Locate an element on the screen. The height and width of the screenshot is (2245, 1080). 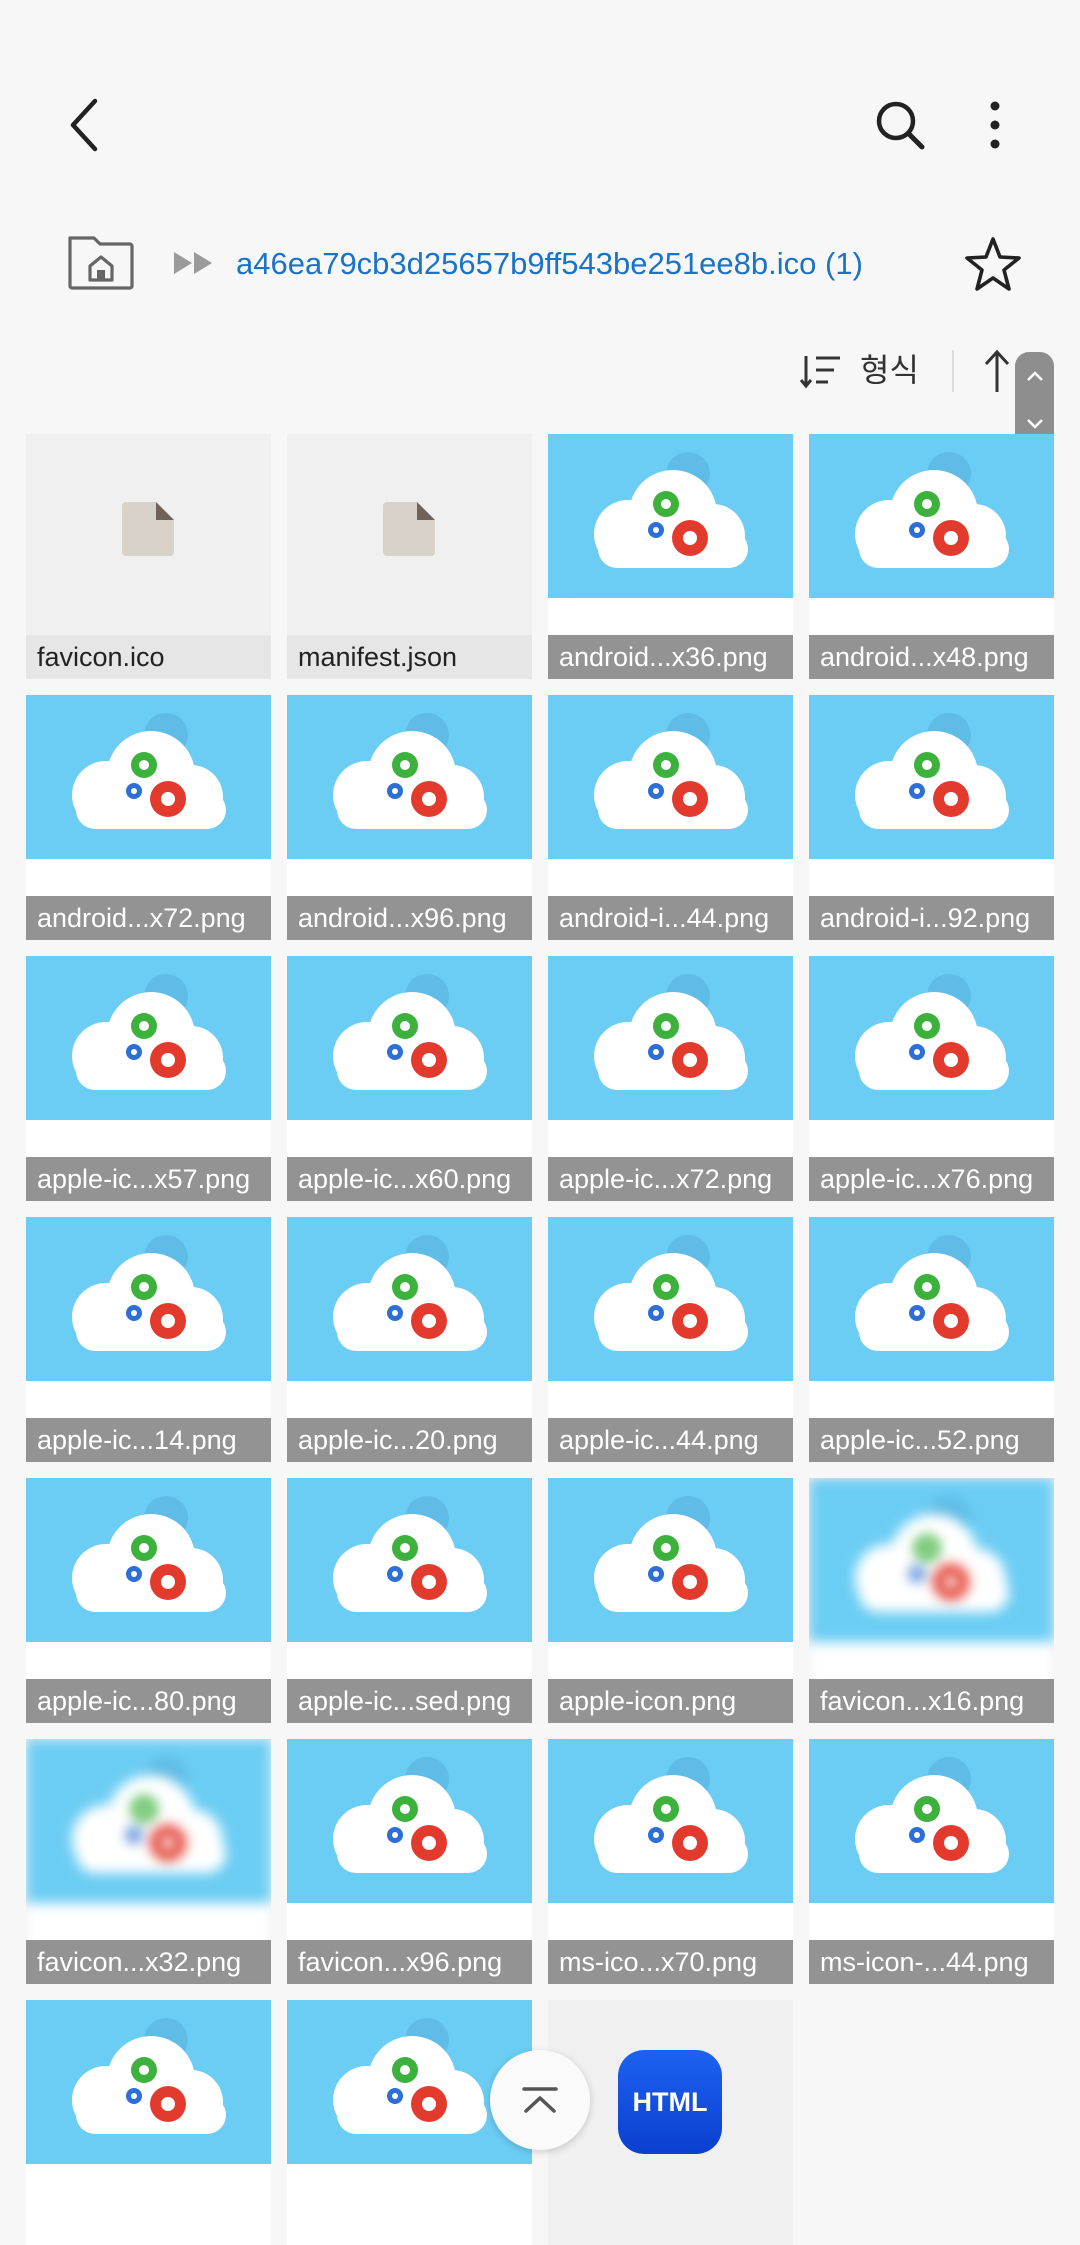
home-folder-icon is located at coordinates (101, 263).